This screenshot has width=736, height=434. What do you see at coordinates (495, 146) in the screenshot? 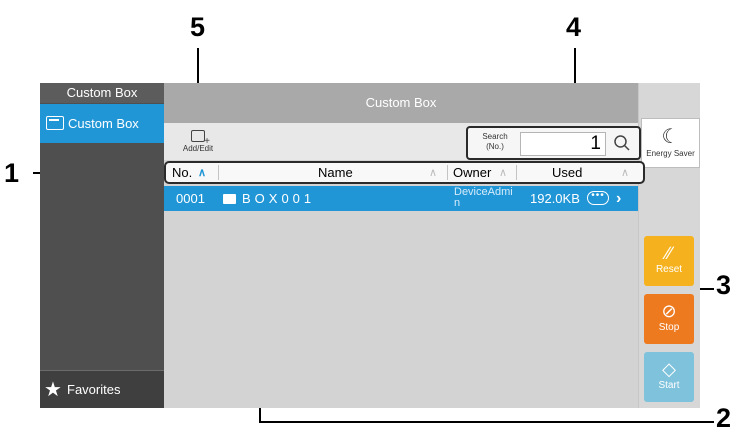
I see `search-label-line2: (No.)` at bounding box center [495, 146].